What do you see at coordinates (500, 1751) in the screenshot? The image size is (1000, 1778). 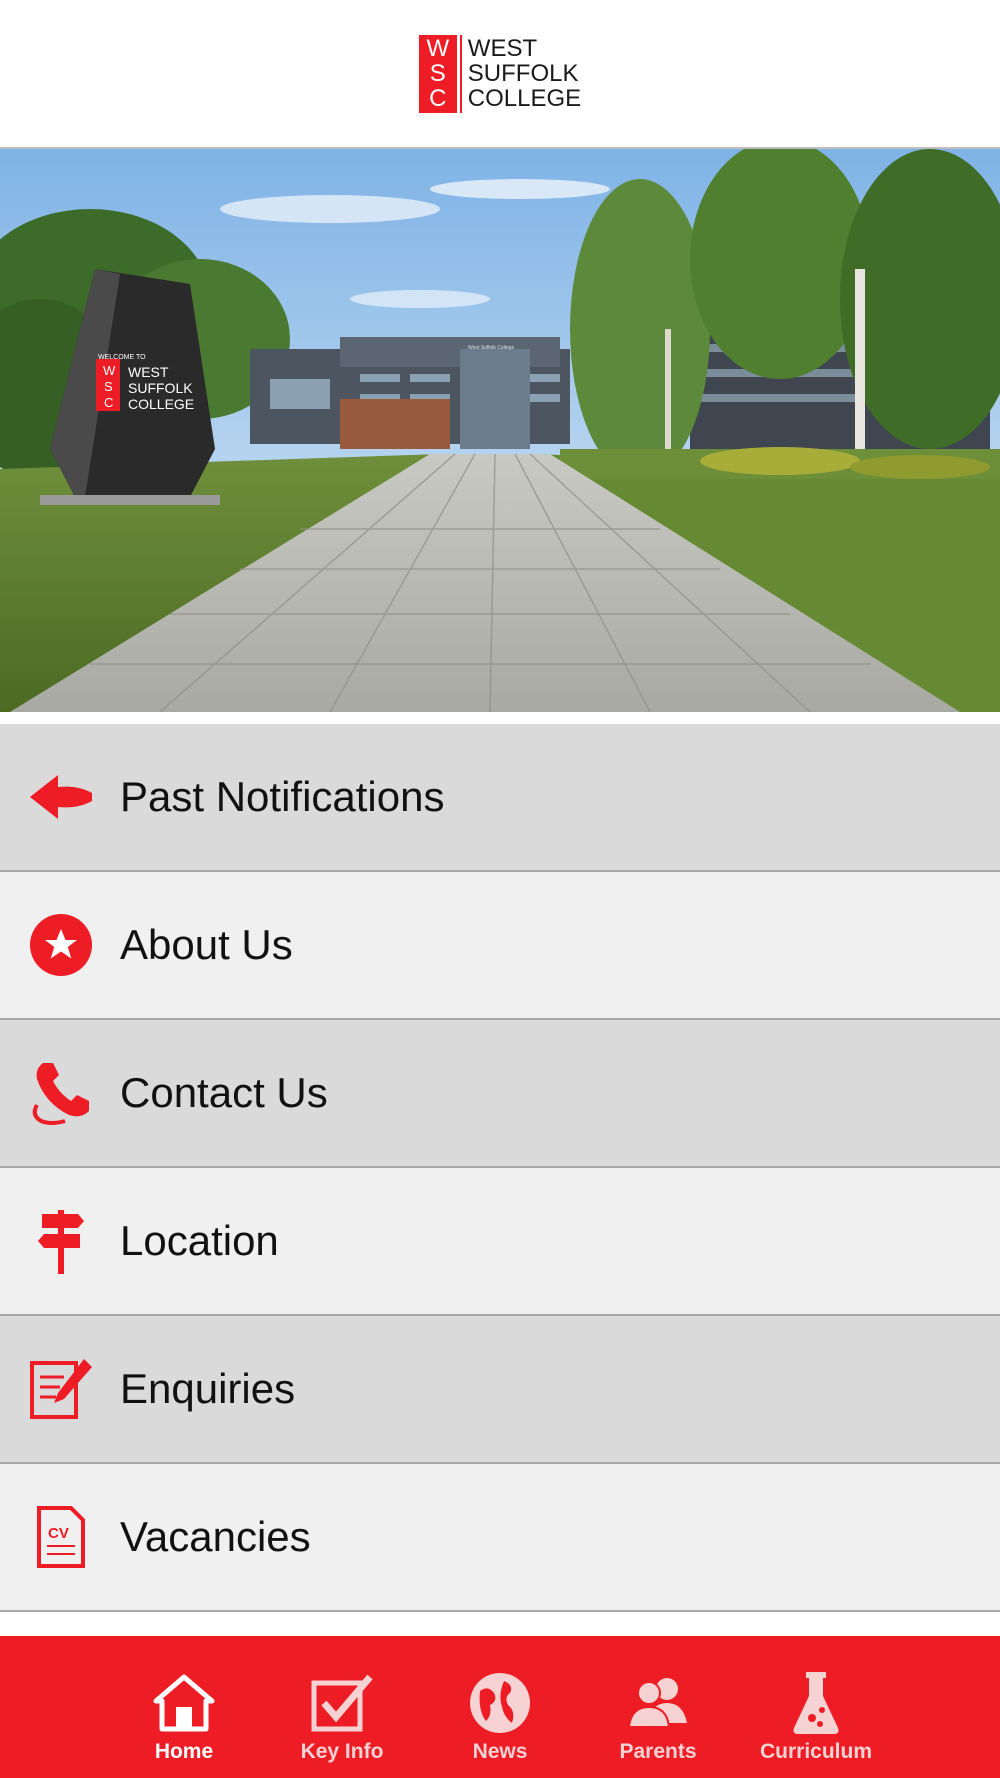 I see `tab-label: News` at bounding box center [500, 1751].